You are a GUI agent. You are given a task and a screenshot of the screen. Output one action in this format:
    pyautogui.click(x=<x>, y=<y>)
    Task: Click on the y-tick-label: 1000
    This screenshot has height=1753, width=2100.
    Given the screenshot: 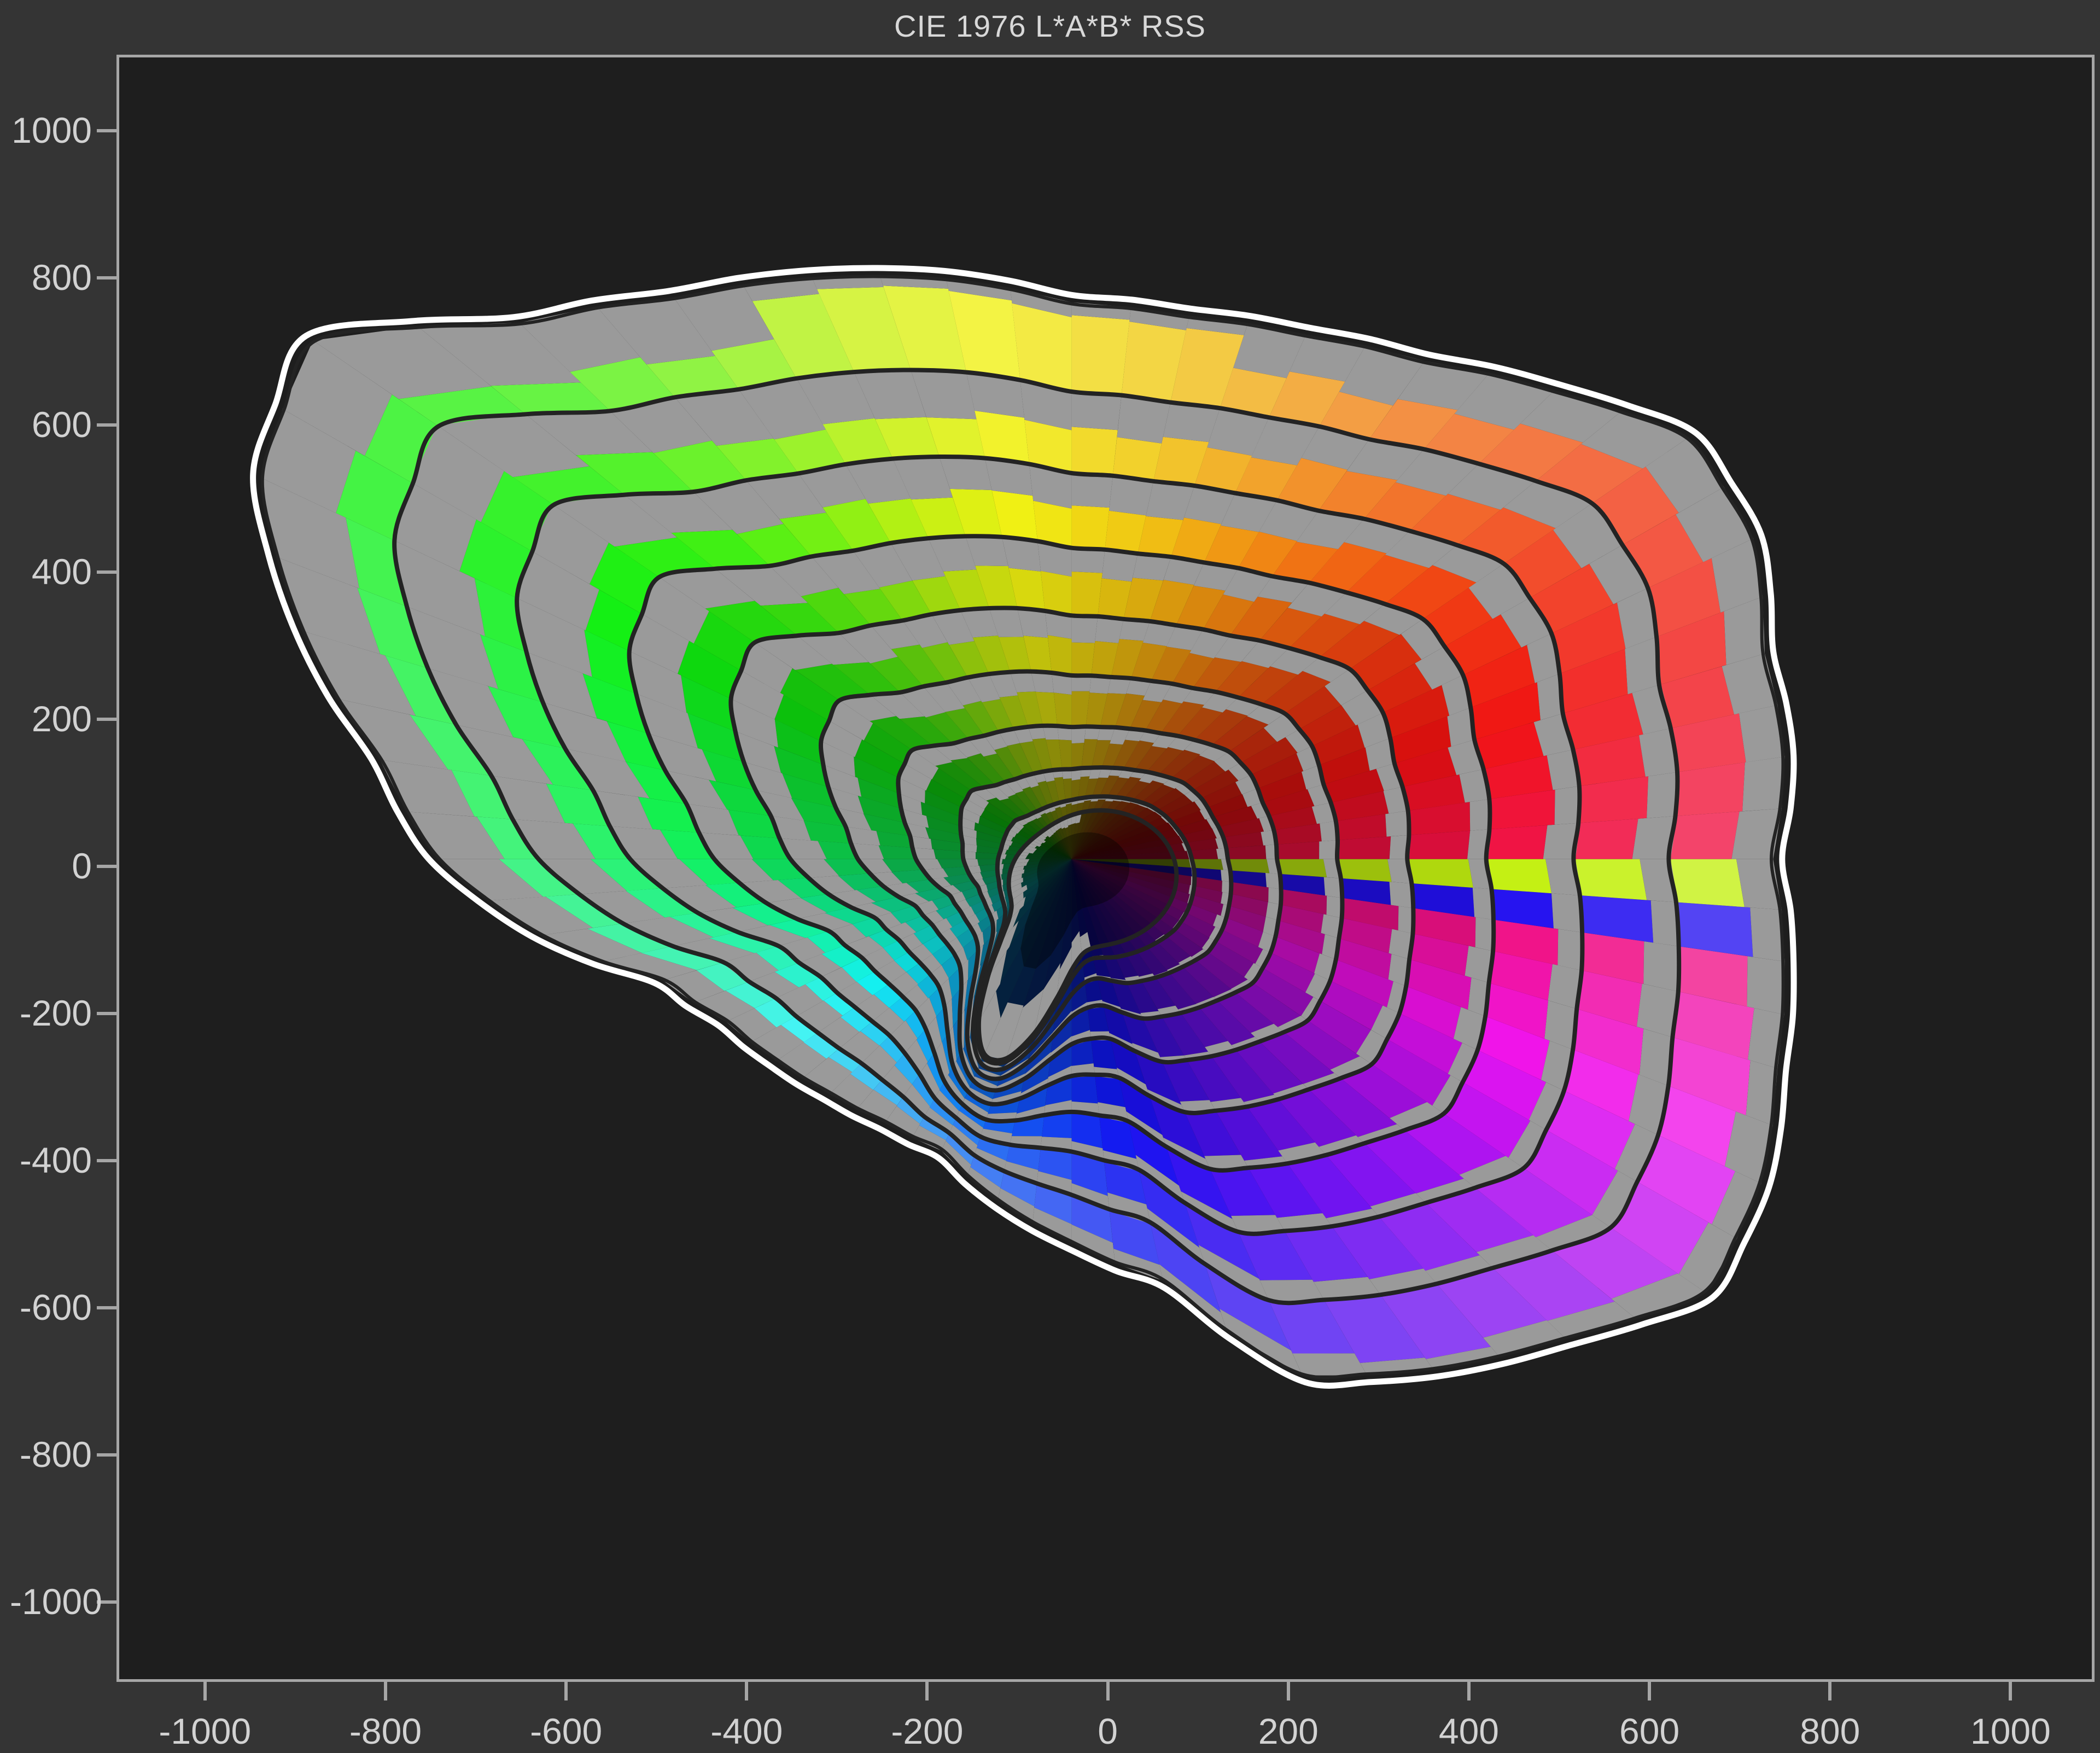 What is the action you would take?
    pyautogui.click(x=51, y=130)
    